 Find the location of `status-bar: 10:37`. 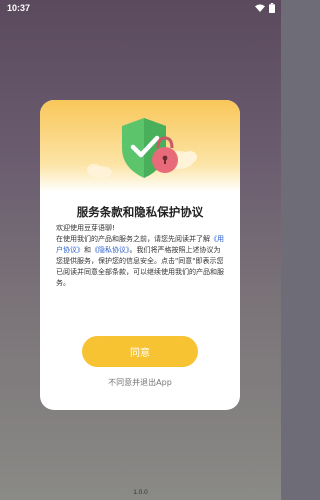

status-bar: 10:37 is located at coordinates (140, 9).